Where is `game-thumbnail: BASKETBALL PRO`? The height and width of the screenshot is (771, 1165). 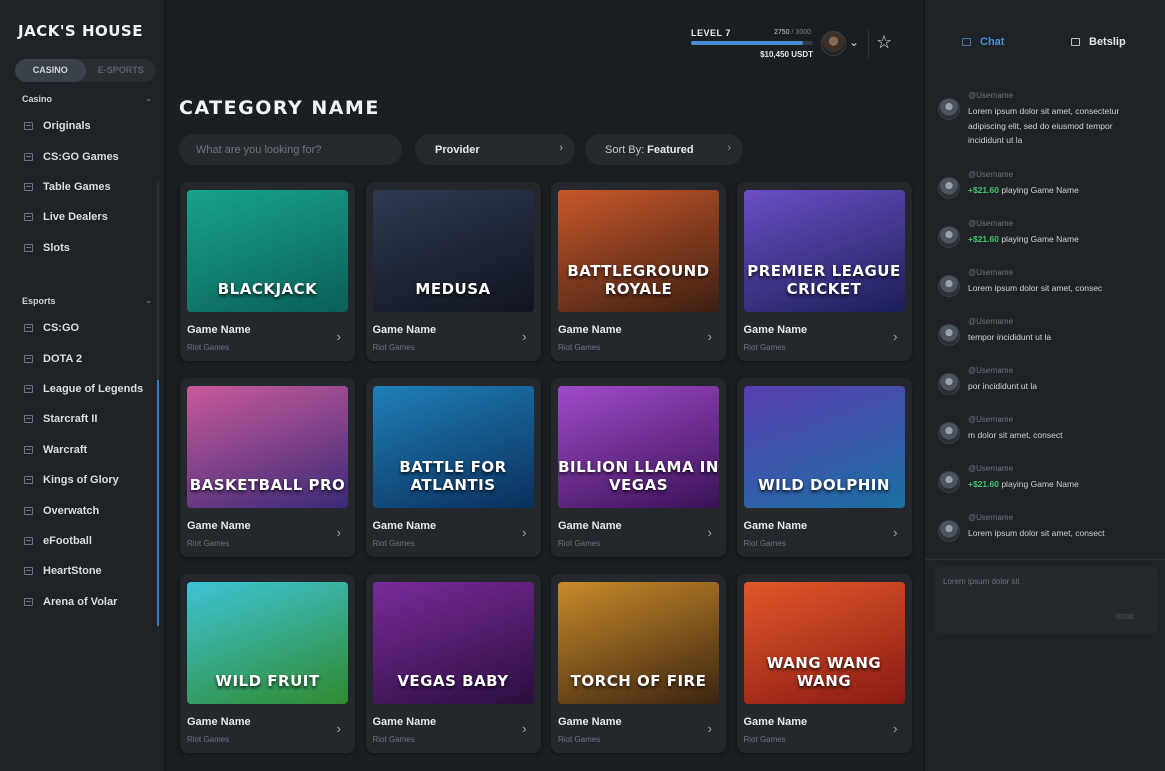
game-thumbnail: BASKETBALL PRO is located at coordinates (267, 447).